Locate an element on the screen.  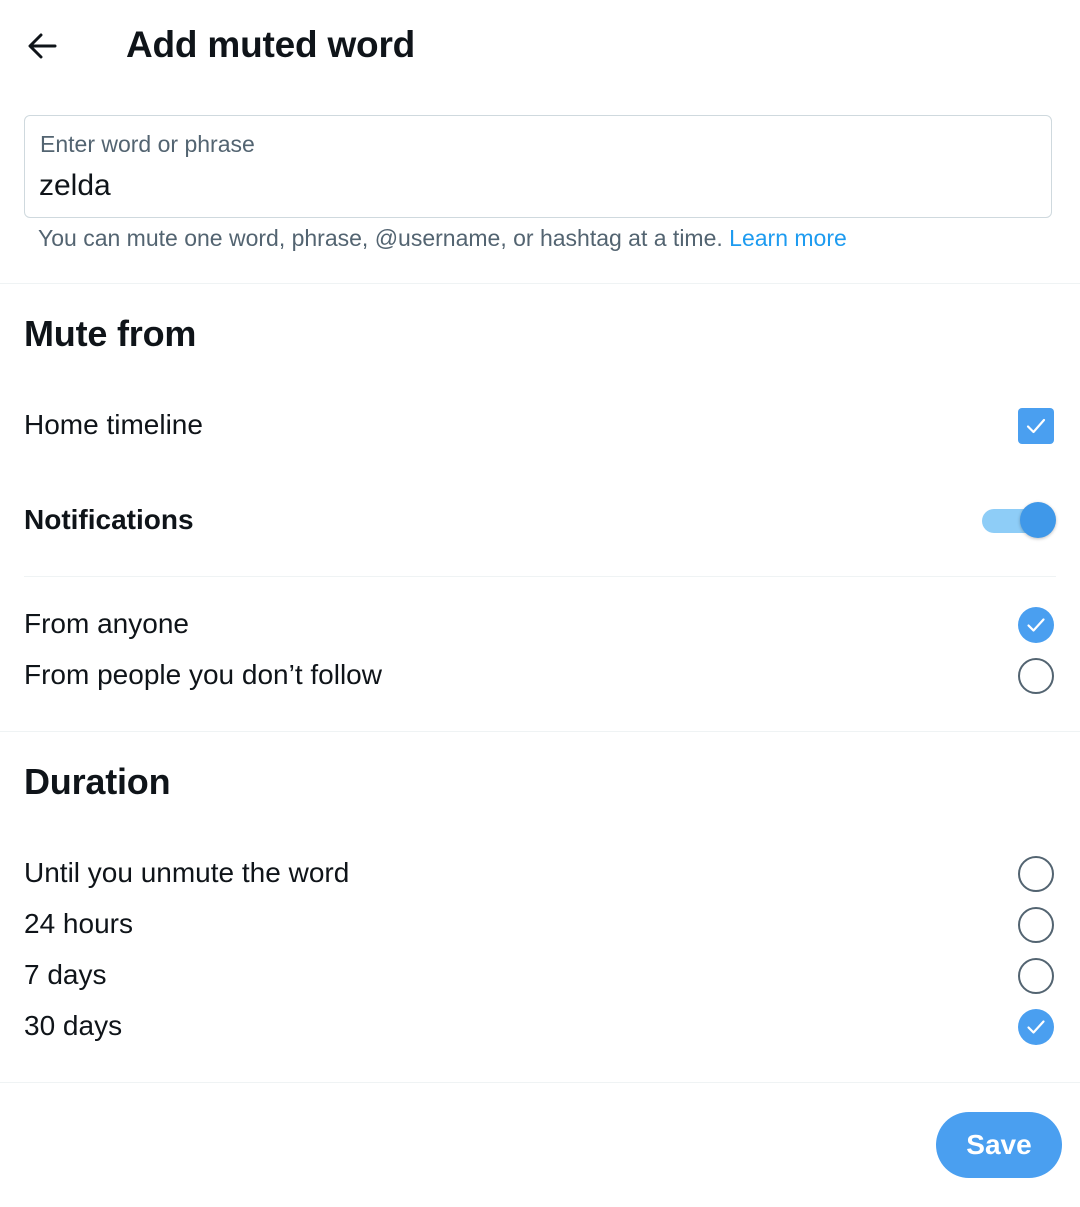
home-timeline-checkbox is located at coordinates (1036, 426).